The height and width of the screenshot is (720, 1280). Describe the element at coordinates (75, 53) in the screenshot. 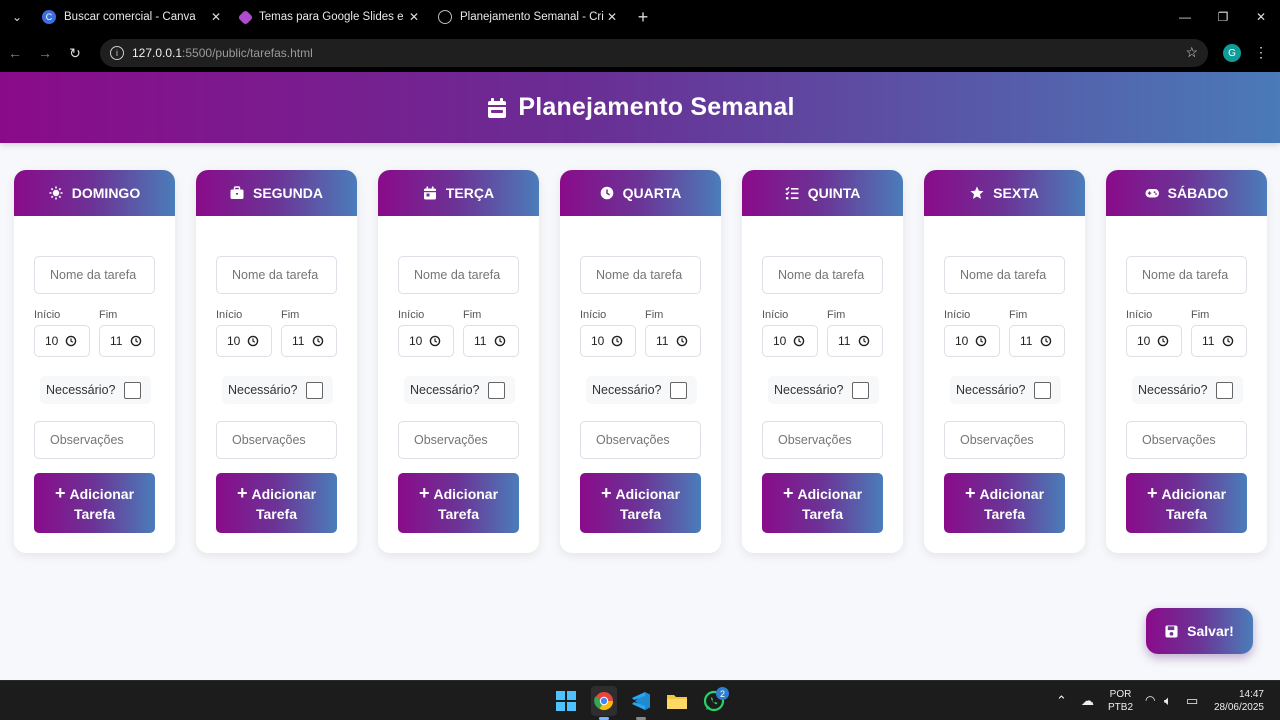

I see `reload-icon: ↻` at that location.